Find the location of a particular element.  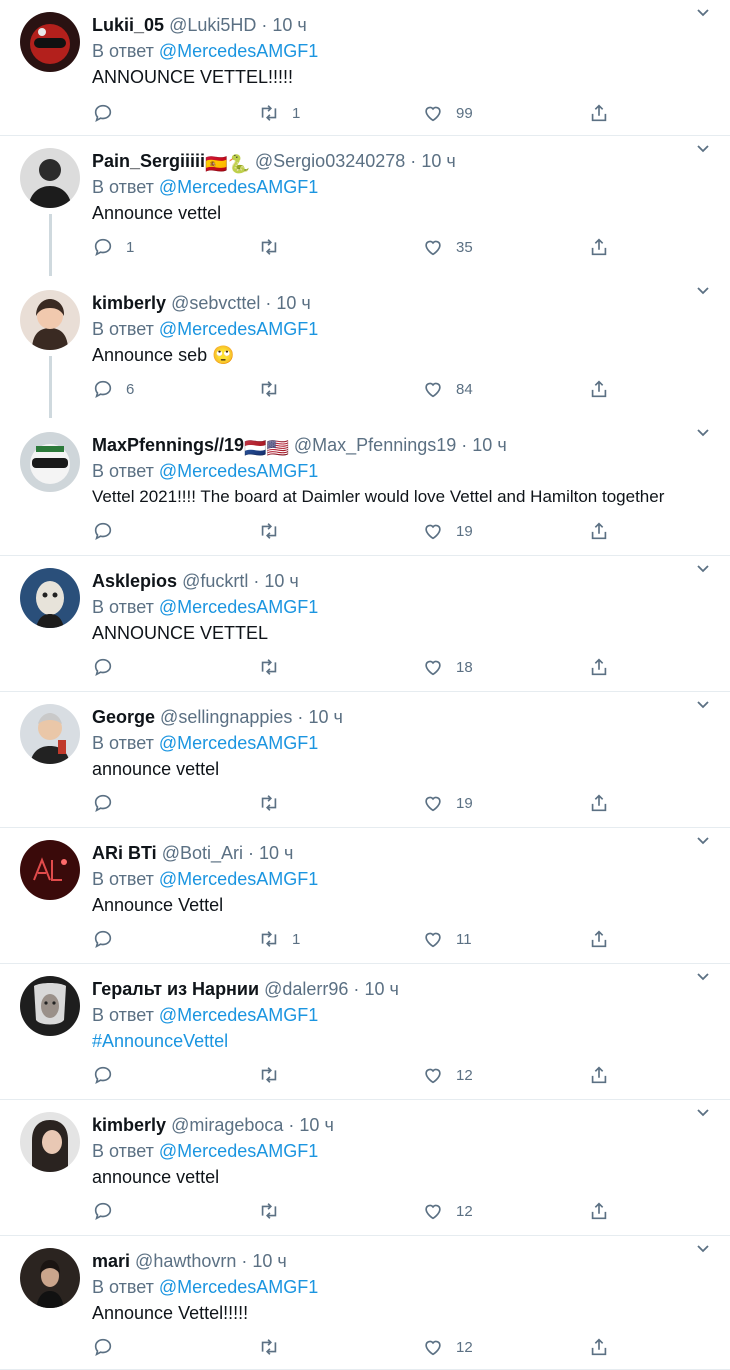

author-handle: @dalerr96 is located at coordinates (306, 989).